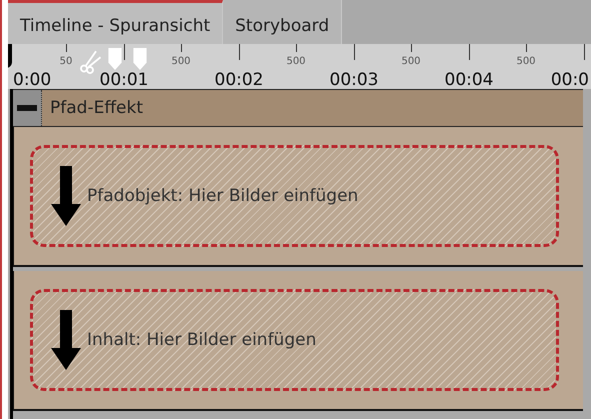 This screenshot has width=591, height=419. I want to click on effect-title: Pfad-Effekt, so click(96, 108).